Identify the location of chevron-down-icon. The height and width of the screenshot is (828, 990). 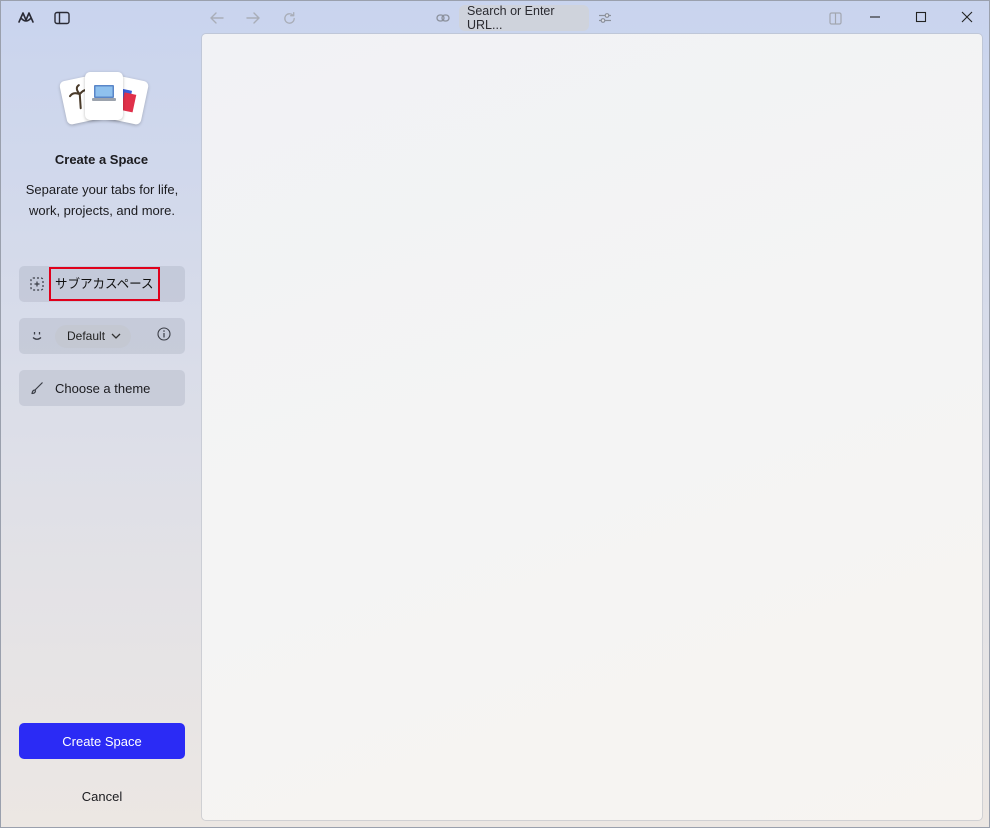
(116, 336).